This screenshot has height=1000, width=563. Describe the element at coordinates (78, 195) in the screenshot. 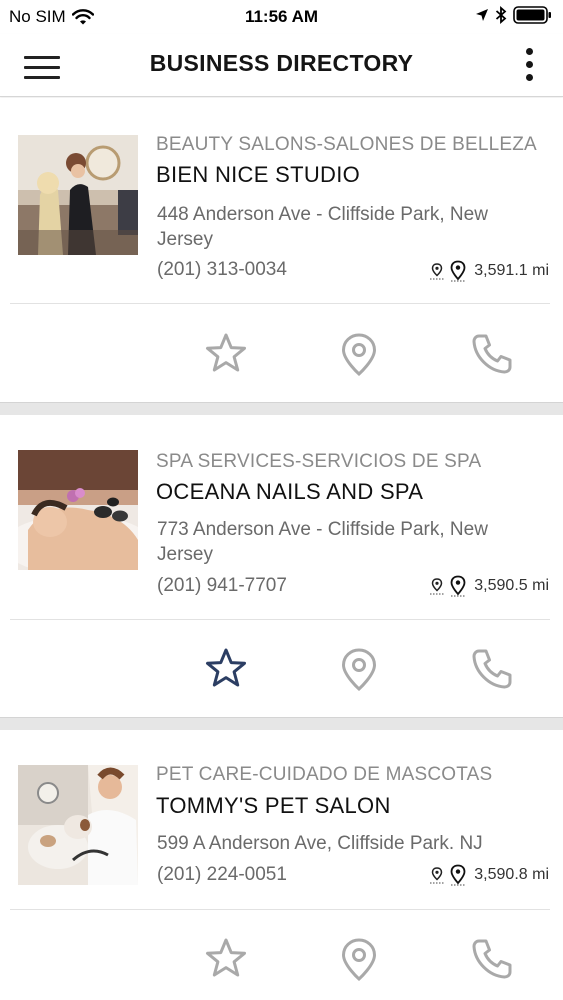

I see `business-photo-salon` at that location.